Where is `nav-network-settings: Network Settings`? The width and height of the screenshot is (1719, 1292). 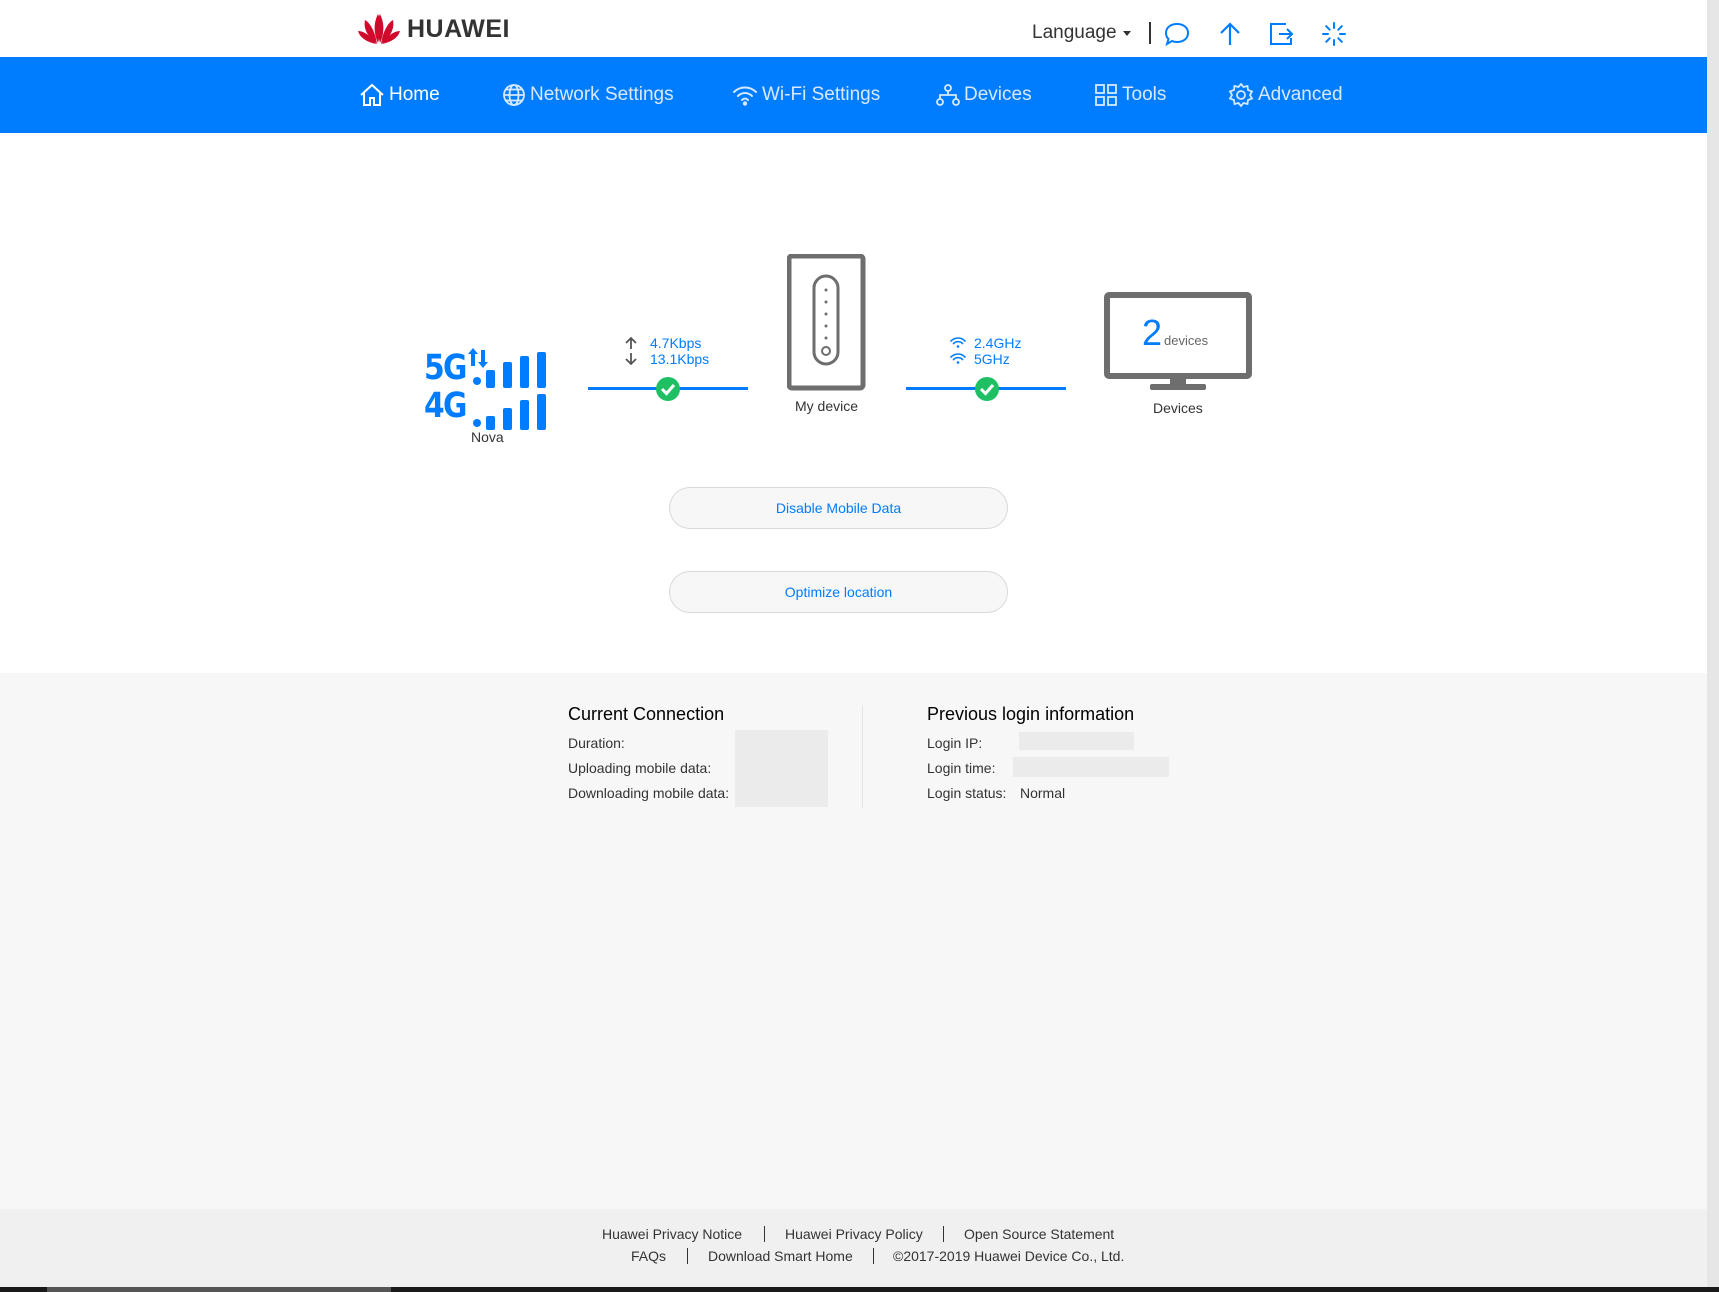 nav-network-settings: Network Settings is located at coordinates (588, 95).